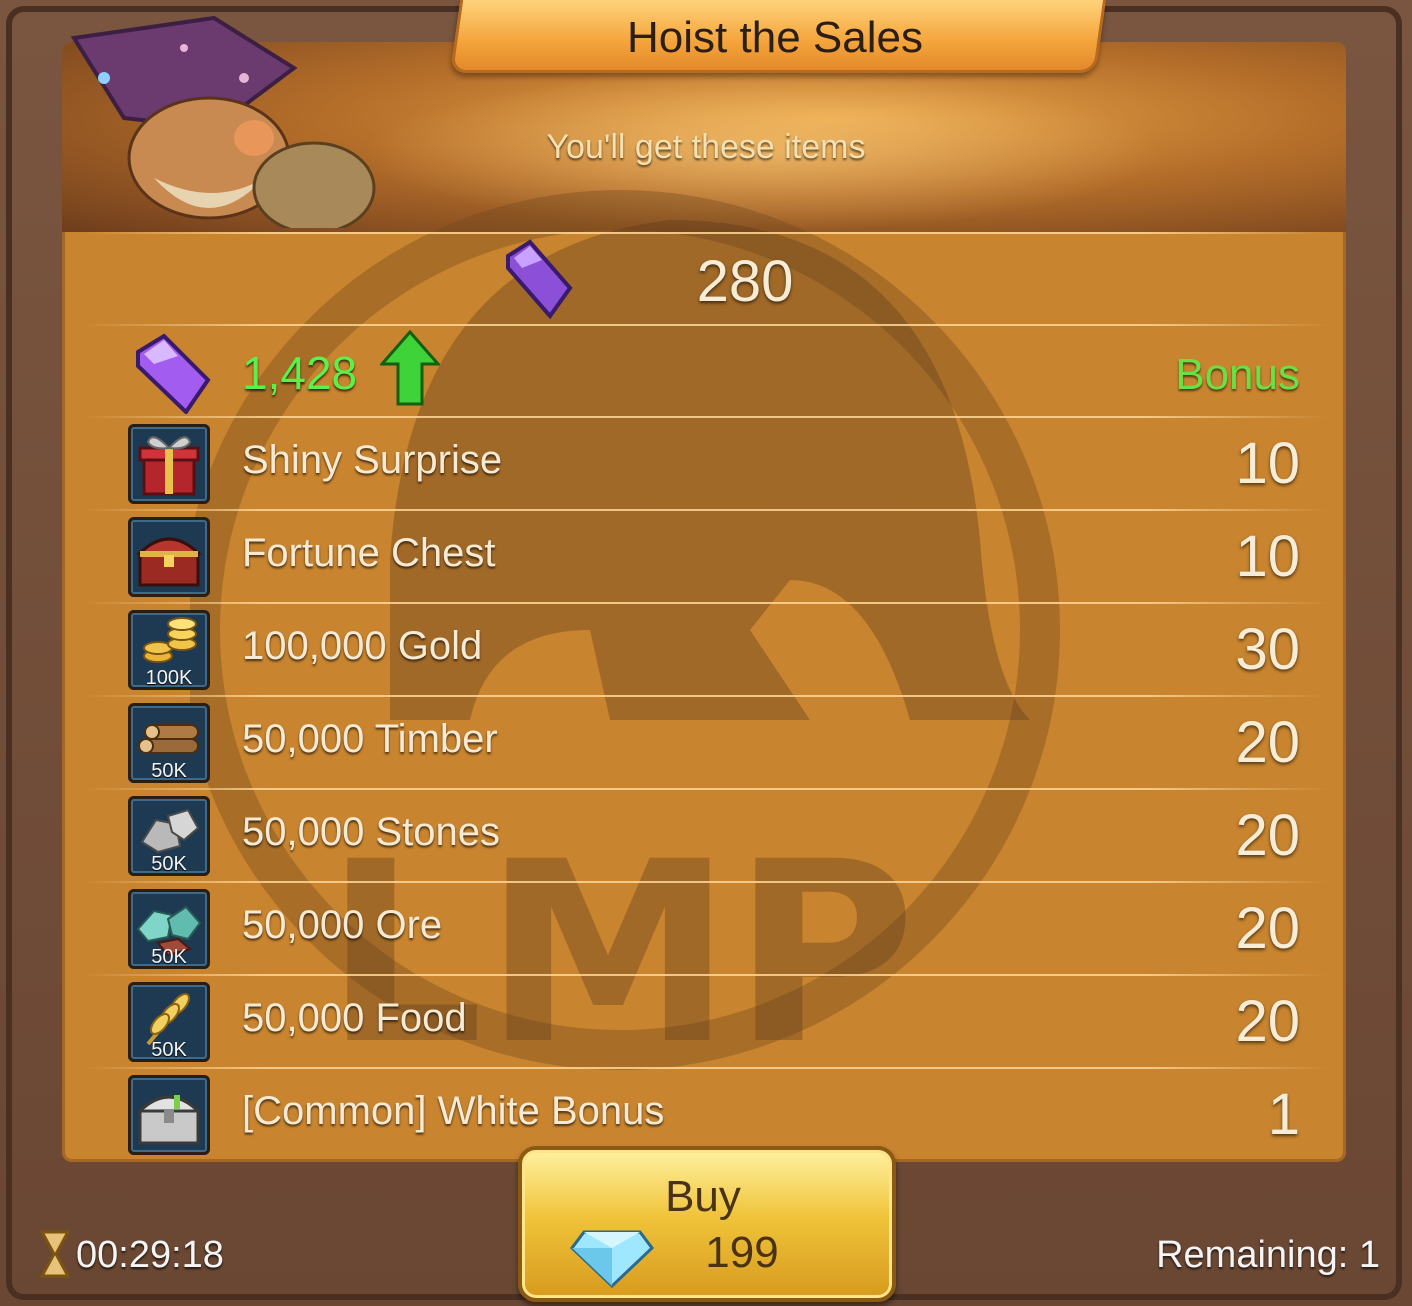 The height and width of the screenshot is (1306, 1412). What do you see at coordinates (714, 650) in the screenshot?
I see `list-item: 100K 100,000 Gold 30` at bounding box center [714, 650].